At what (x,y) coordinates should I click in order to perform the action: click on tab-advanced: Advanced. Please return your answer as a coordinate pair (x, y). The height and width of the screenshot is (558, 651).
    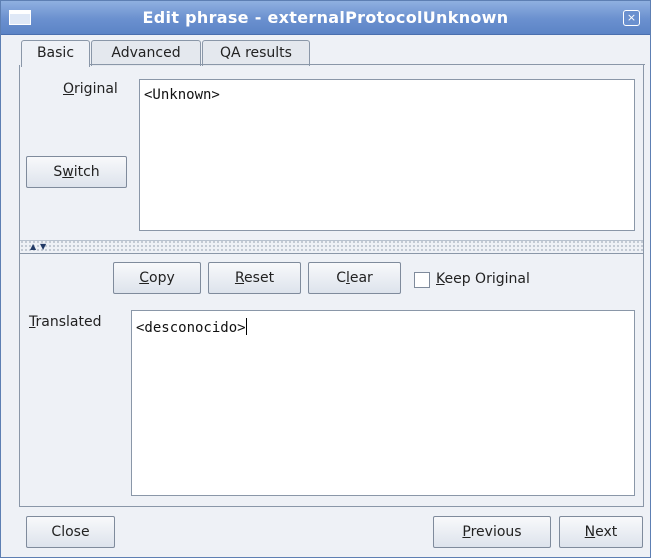
    Looking at the image, I should click on (146, 53).